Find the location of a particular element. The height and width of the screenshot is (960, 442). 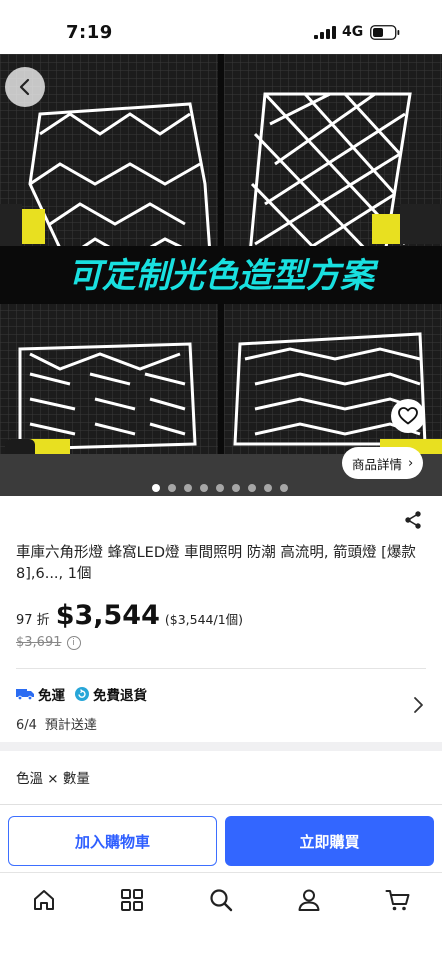

back-button is located at coordinates (25, 87).